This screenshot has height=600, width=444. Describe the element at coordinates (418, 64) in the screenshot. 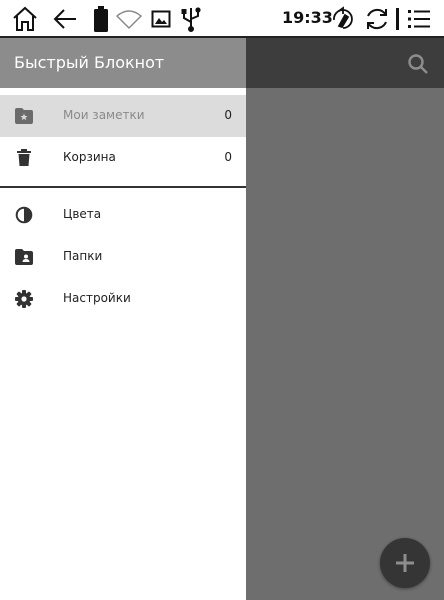

I see `search-icon` at that location.